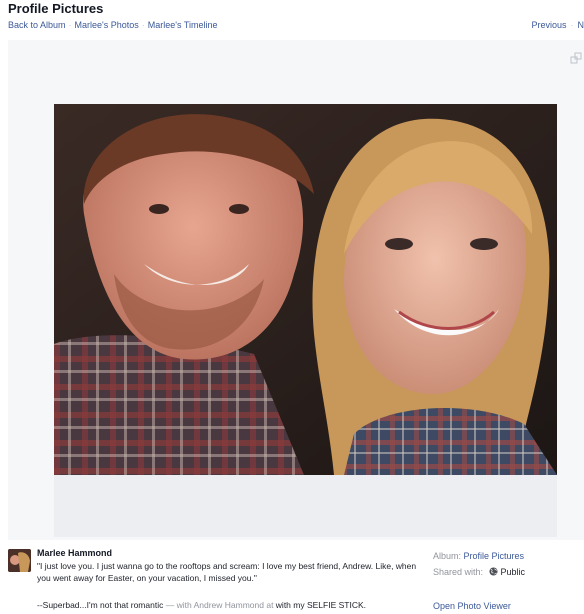  I want to click on tagged-place: with my SELFIE STICK., so click(321, 605).